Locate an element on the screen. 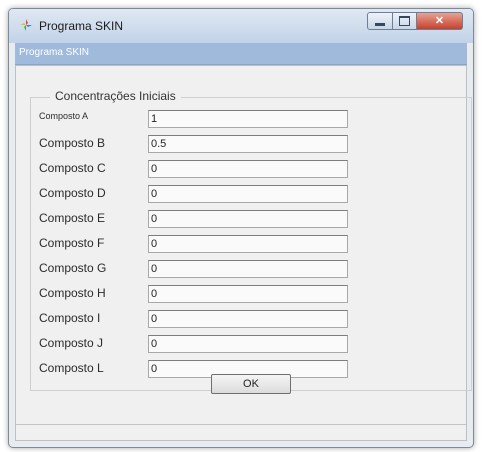 The width and height of the screenshot is (484, 452). status-divider is located at coordinates (241, 424).